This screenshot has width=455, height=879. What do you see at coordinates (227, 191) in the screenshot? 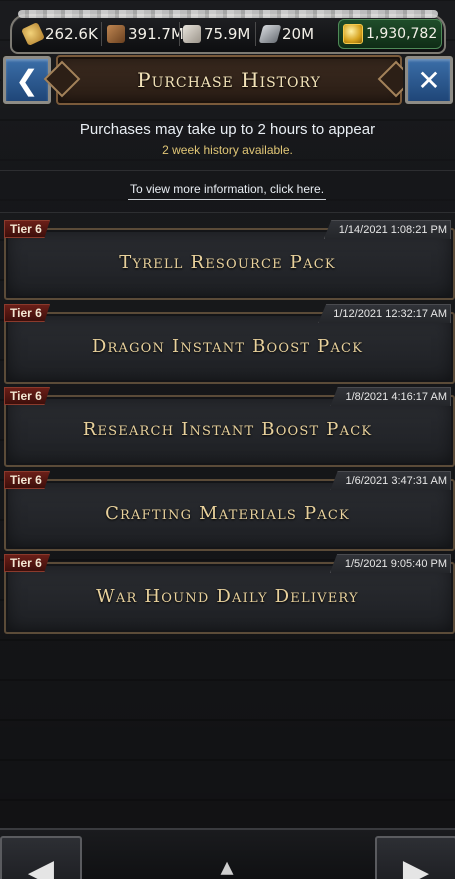
I see `more-info-link: To view more information, click here.` at bounding box center [227, 191].